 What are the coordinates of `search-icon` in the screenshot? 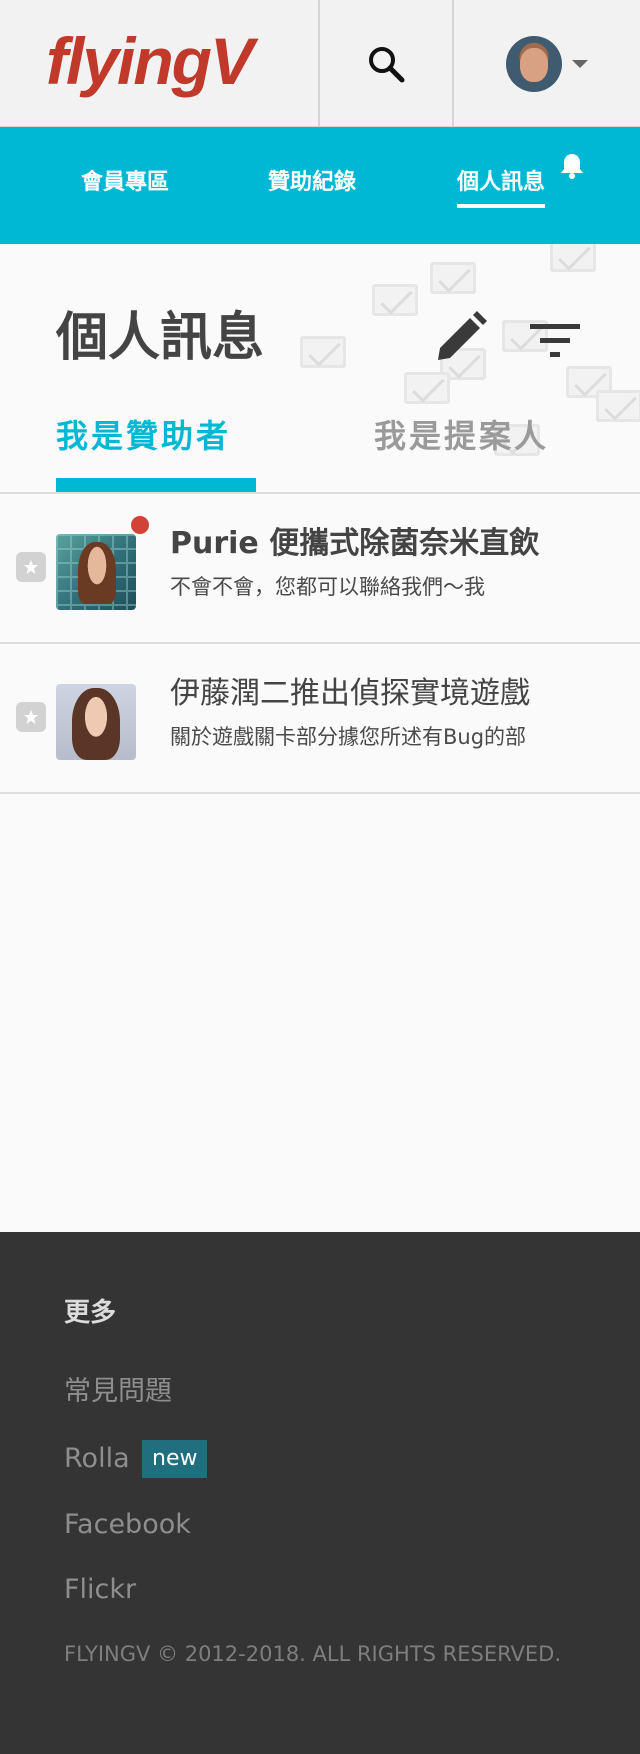 It's located at (387, 64).